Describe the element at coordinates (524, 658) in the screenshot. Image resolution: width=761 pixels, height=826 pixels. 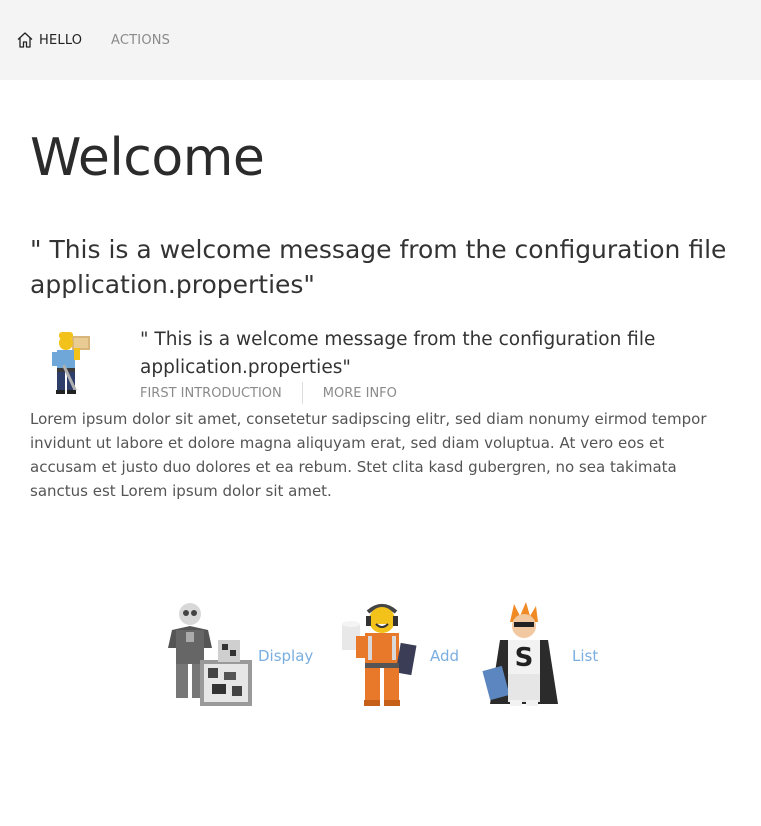
I see `svg-text: S` at that location.